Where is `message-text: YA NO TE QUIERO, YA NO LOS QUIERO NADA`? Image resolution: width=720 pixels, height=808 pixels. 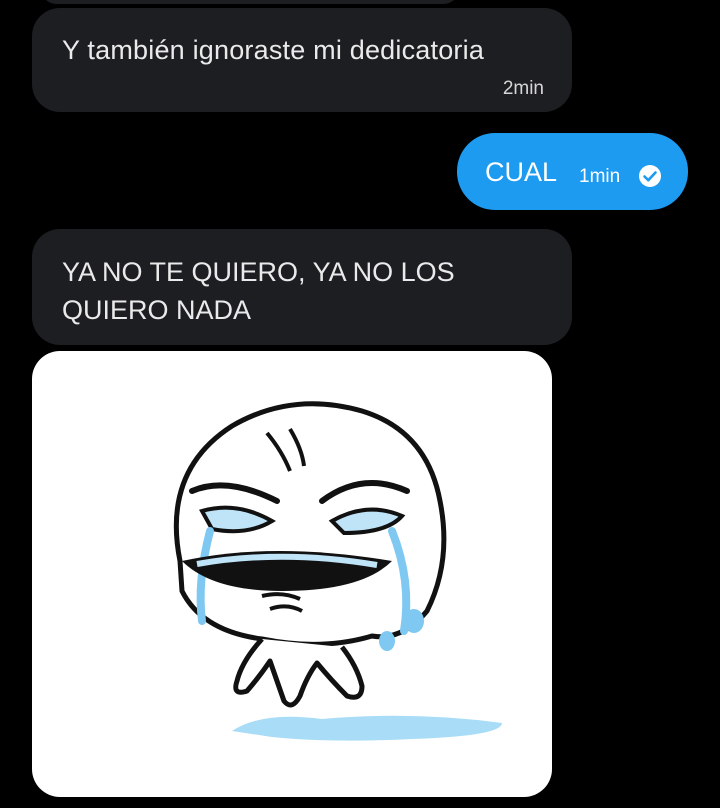
message-text: YA NO TE QUIERO, YA NO LOS QUIERO NADA is located at coordinates (258, 291).